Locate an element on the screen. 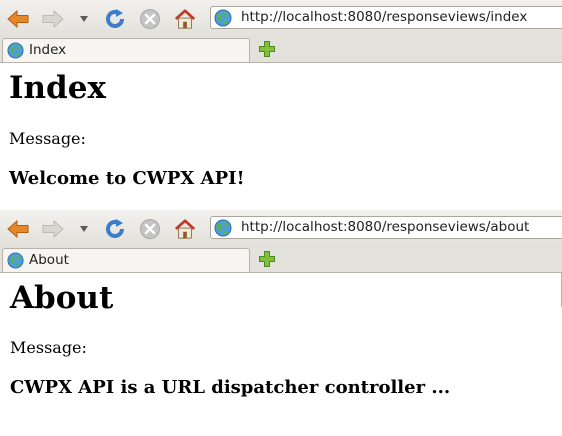  tab-label: Index is located at coordinates (48, 50).